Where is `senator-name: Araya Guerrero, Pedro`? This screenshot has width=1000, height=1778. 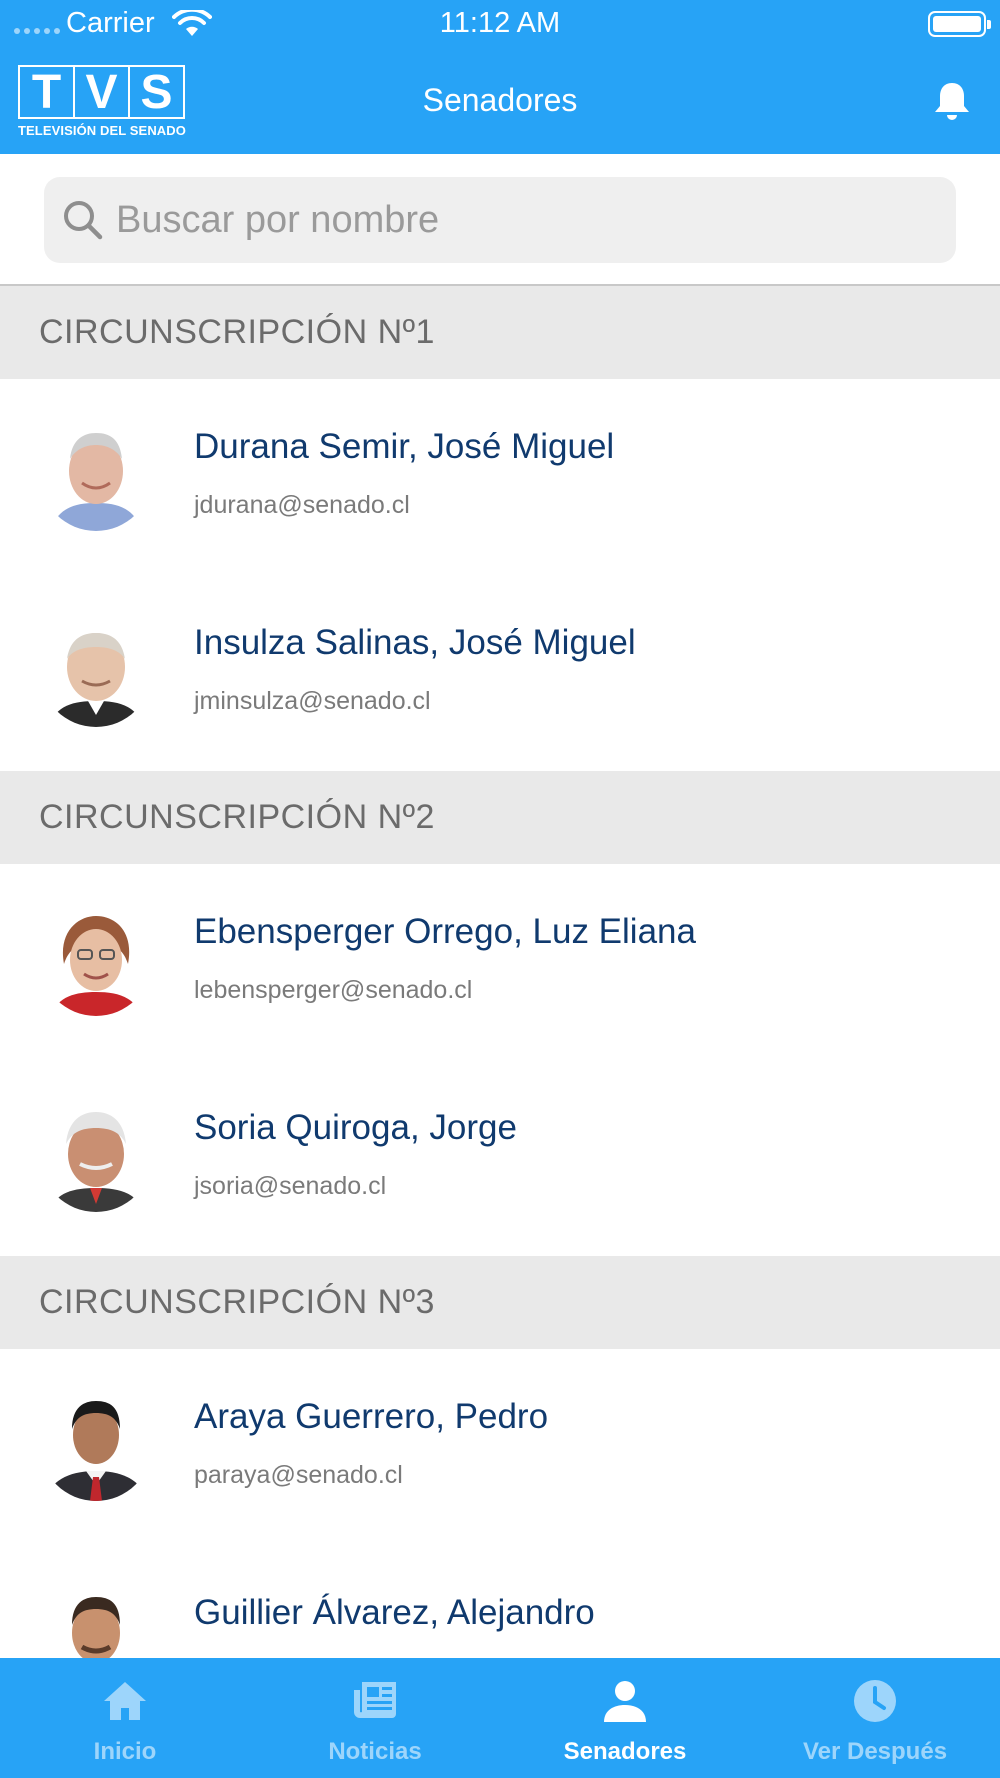
senator-name: Araya Guerrero, Pedro is located at coordinates (371, 1416).